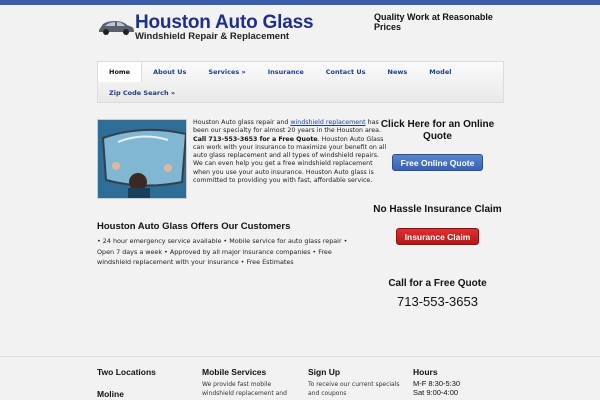 This screenshot has width=600, height=400. I want to click on online-quote-heading: Click Here for an Online Quote, so click(437, 130).